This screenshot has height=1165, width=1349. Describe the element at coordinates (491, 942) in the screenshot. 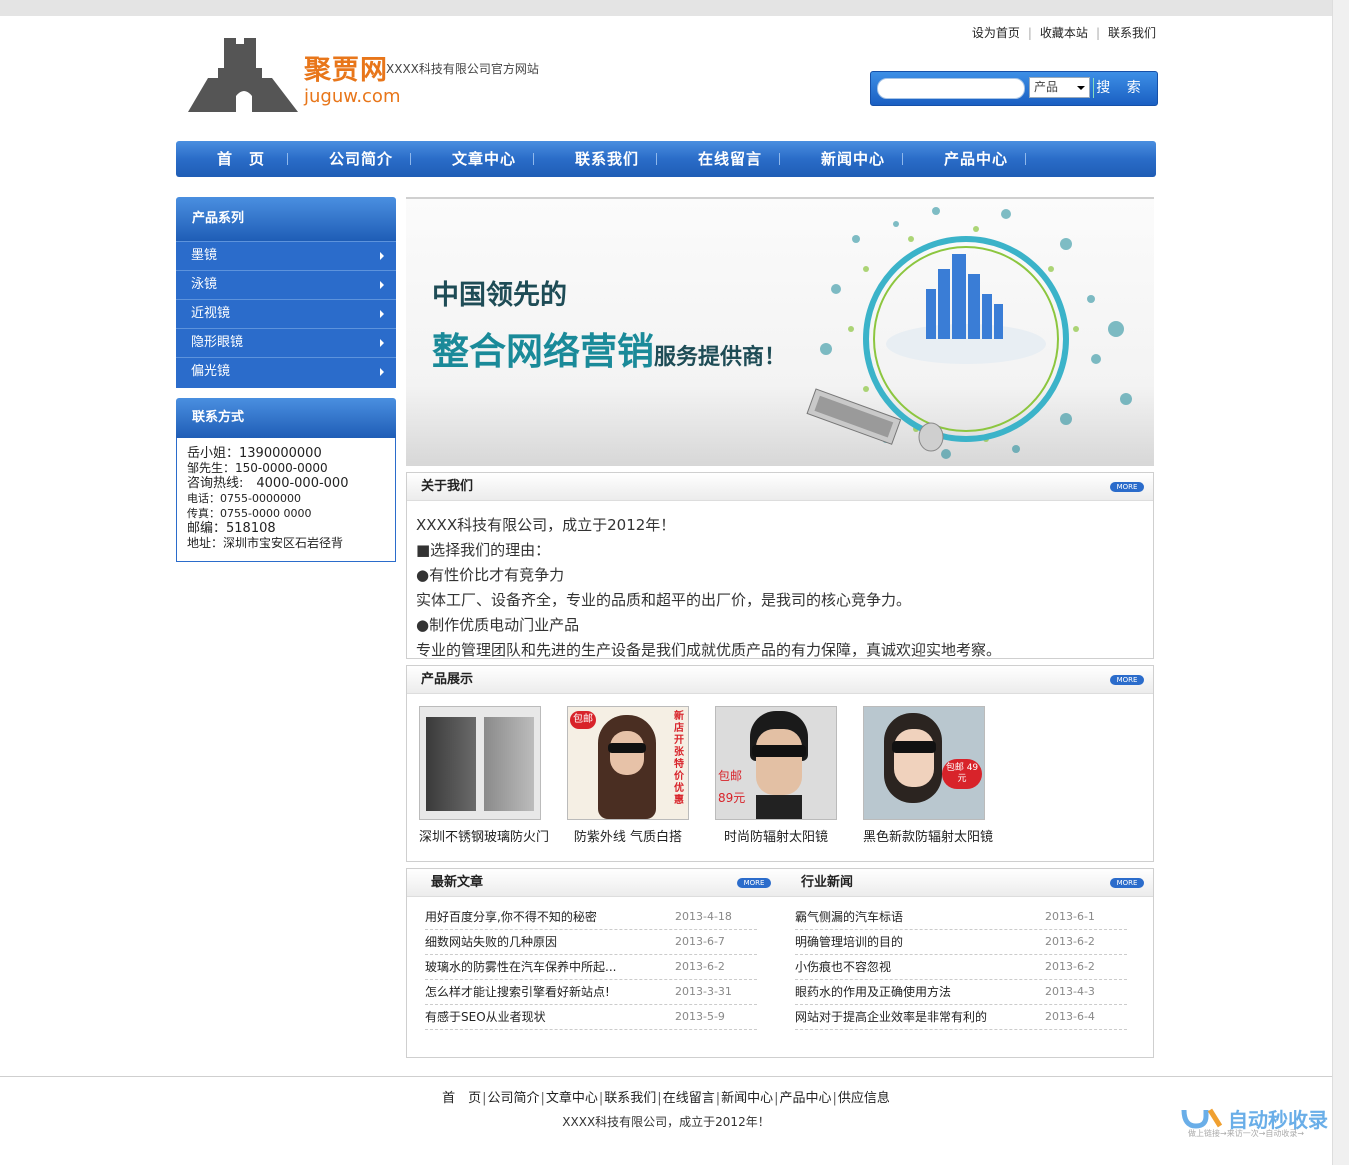

I see `article-title: 细数网站失败的几种原因` at that location.